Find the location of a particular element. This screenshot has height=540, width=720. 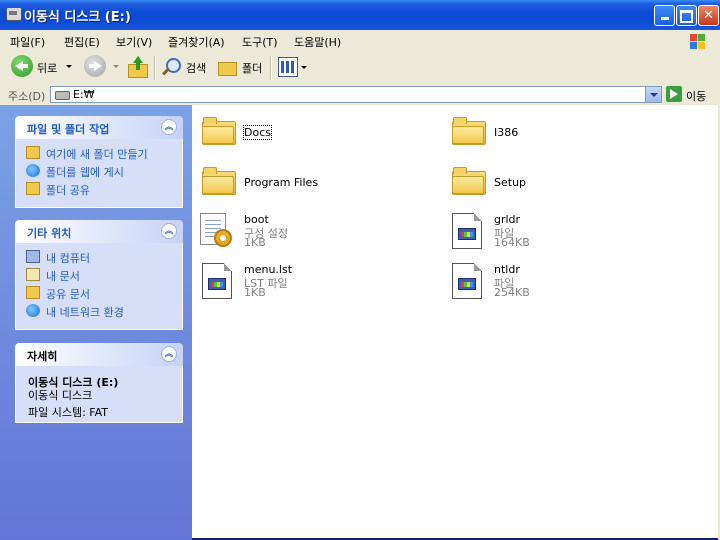

file-name: Setup is located at coordinates (510, 182).